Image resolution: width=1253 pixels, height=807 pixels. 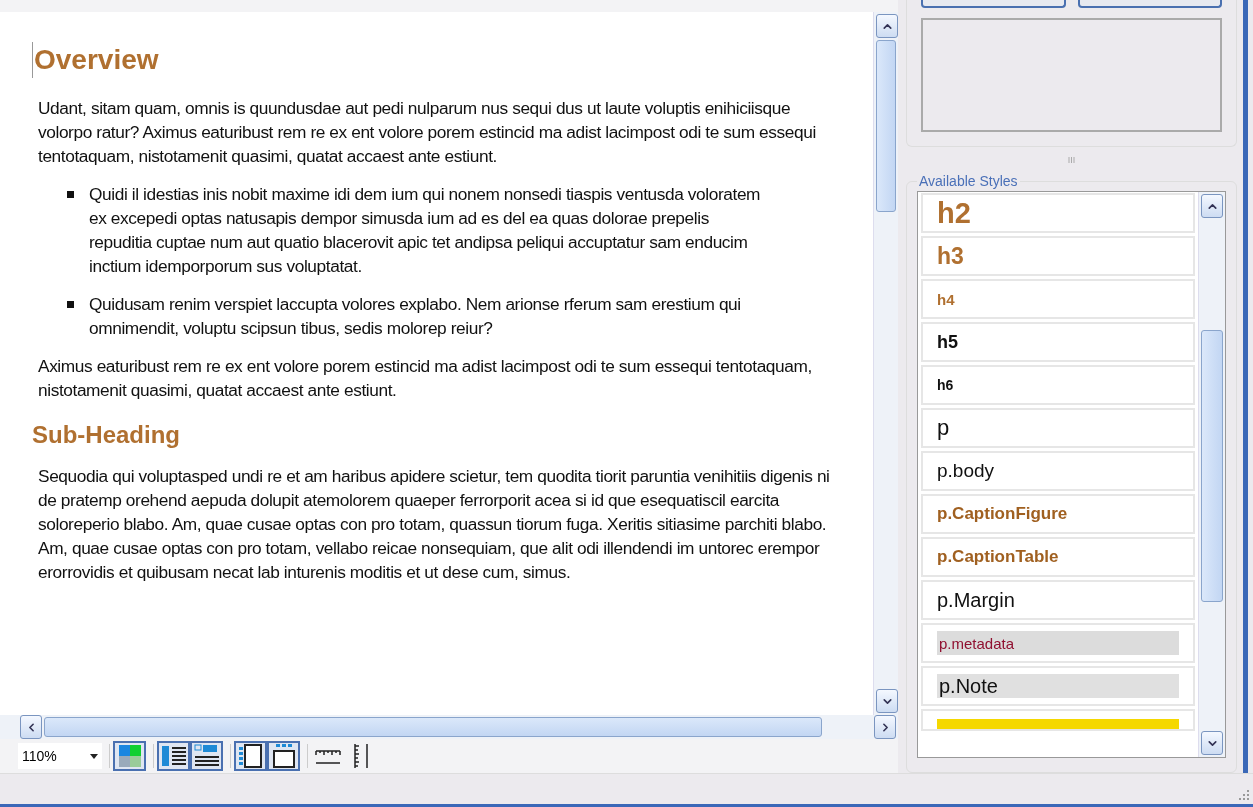 I want to click on zoom-dropdown: 110%, so click(x=60, y=756).